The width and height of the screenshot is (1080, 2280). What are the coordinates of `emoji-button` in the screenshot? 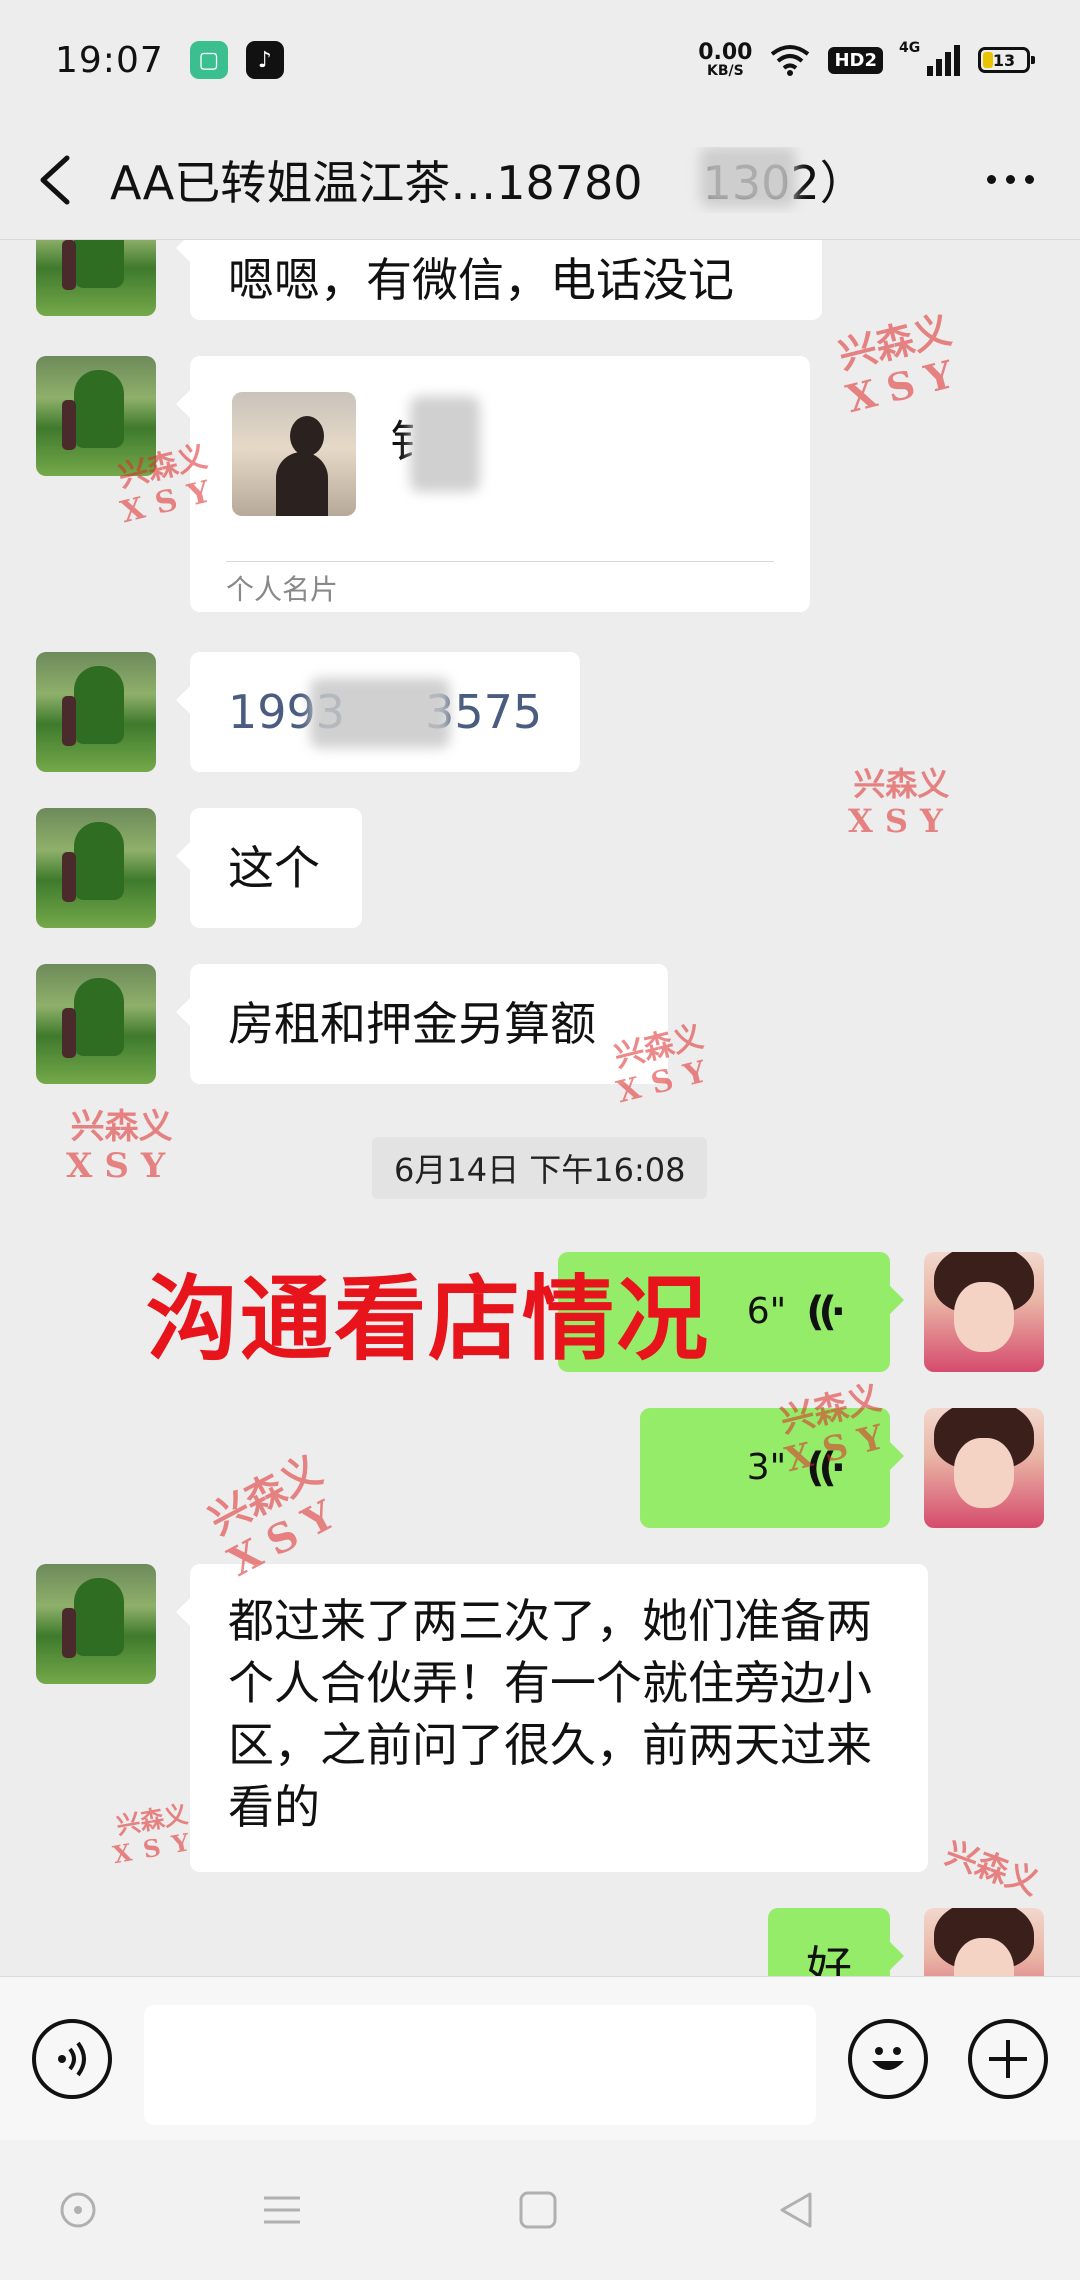 It's located at (888, 2059).